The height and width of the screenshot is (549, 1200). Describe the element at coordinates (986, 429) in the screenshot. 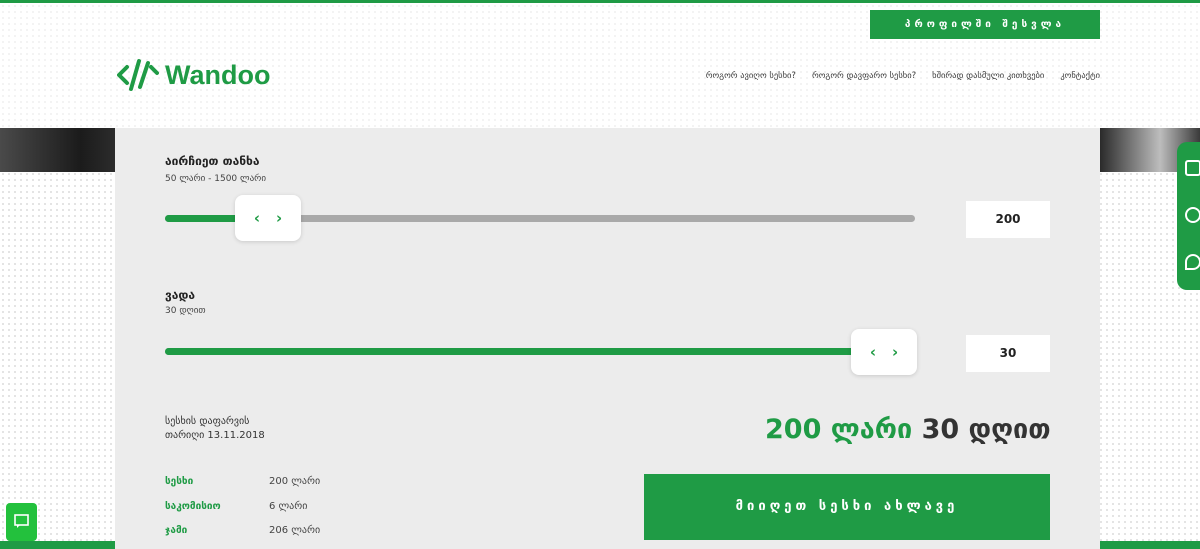

I see `summary-days: 30 დღით` at that location.